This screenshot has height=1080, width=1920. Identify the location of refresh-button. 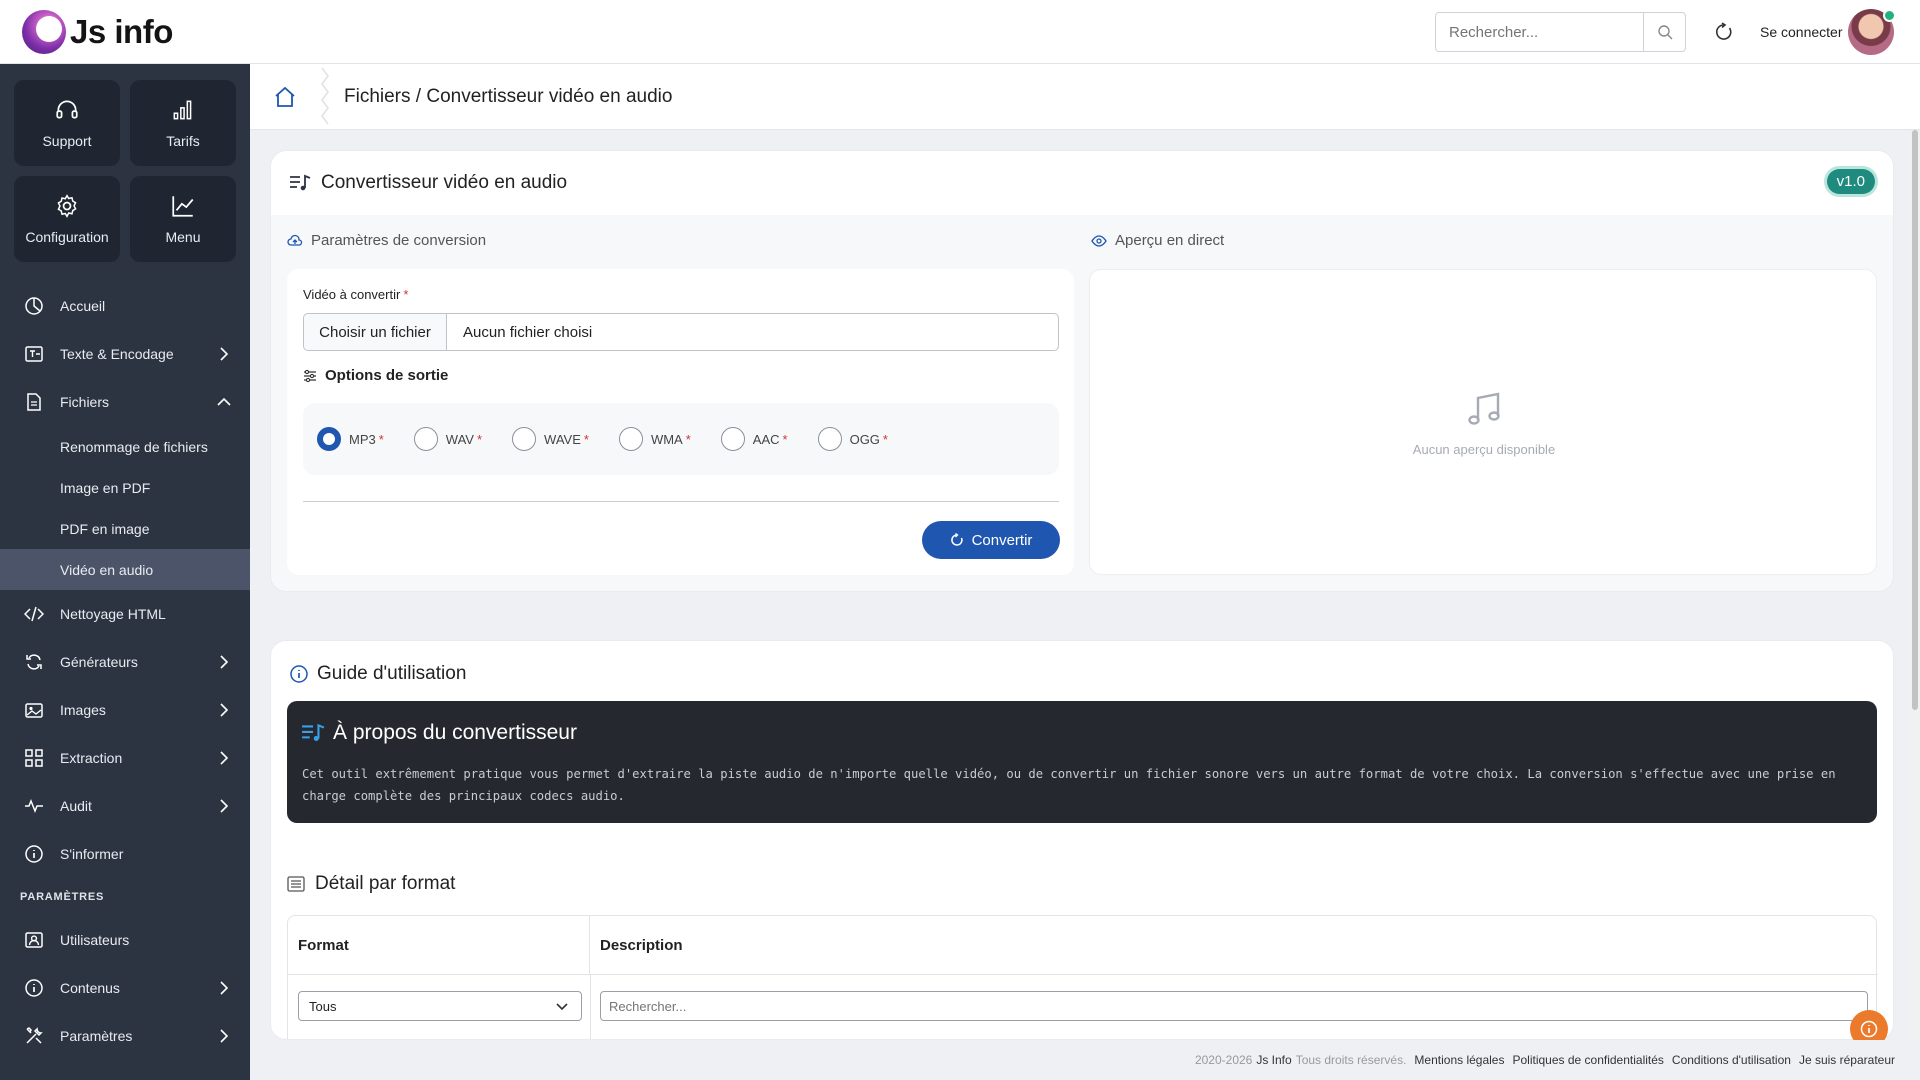
(1724, 32).